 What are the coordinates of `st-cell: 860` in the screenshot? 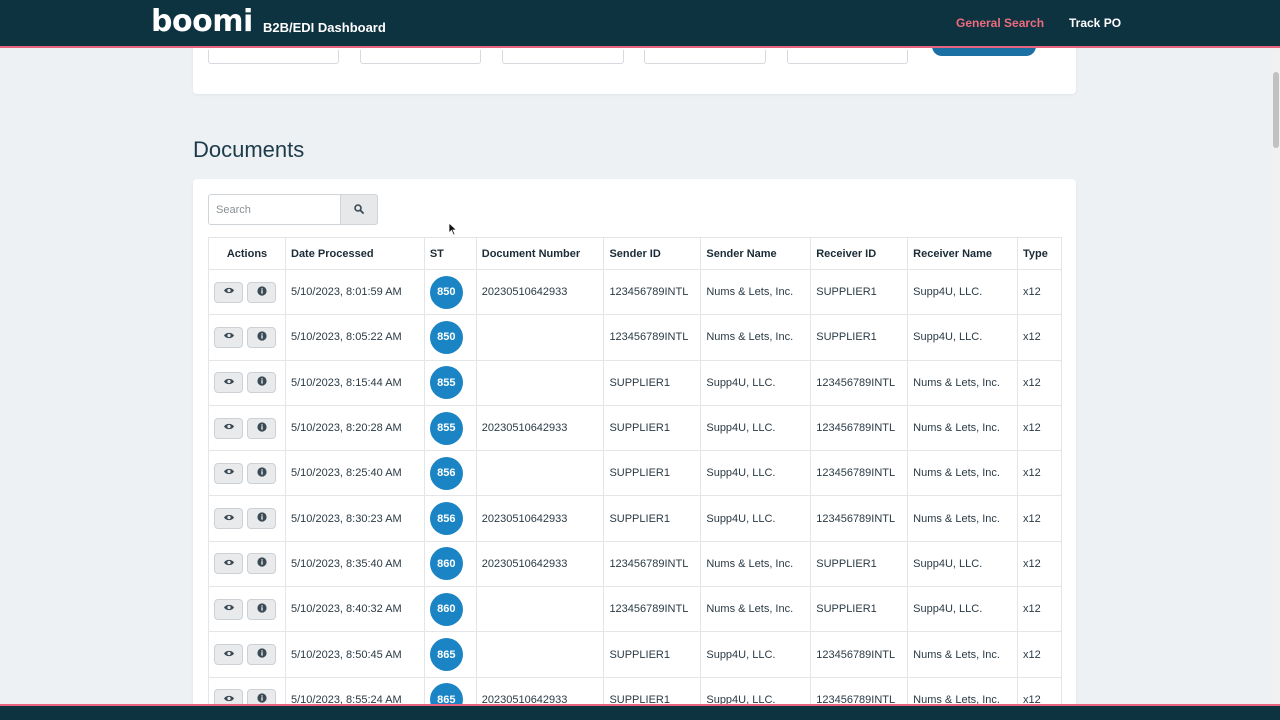 It's located at (450, 609).